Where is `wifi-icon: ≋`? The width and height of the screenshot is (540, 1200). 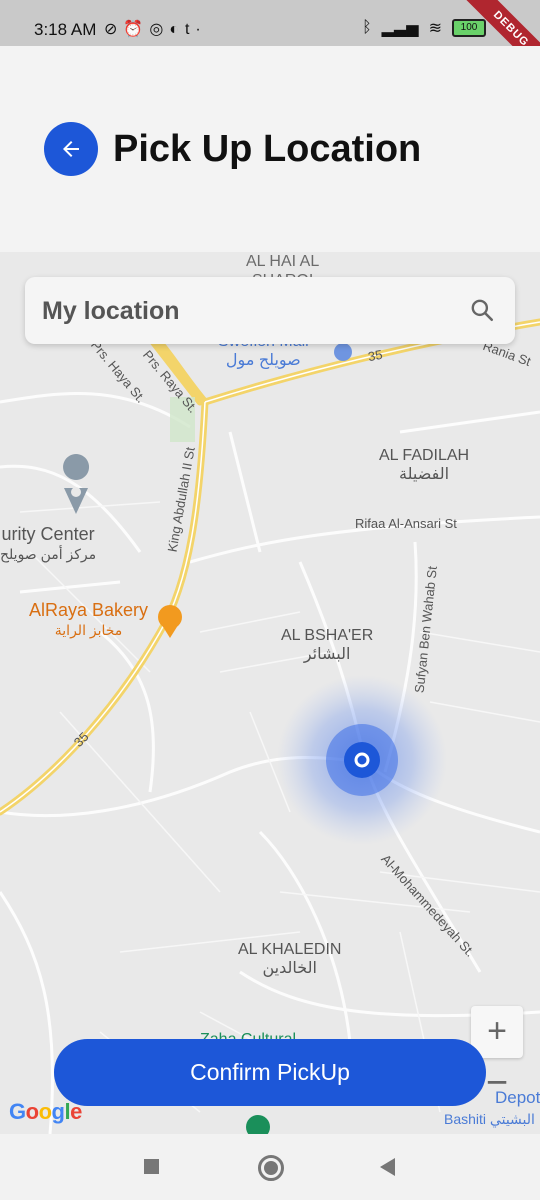 wifi-icon: ≋ is located at coordinates (435, 28).